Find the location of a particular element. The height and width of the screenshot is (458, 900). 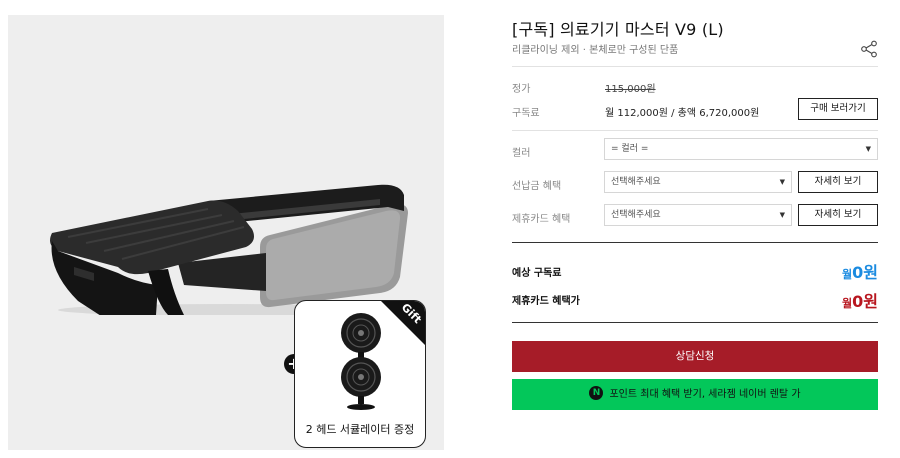

prepay-label: 선납금 혜택 is located at coordinates (537, 186).